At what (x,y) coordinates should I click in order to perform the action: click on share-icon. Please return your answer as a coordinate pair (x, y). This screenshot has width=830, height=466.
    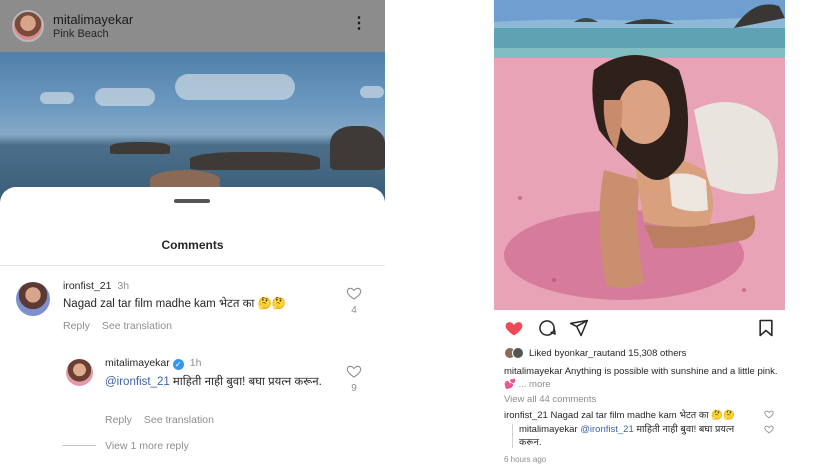
    Looking at the image, I should click on (579, 328).